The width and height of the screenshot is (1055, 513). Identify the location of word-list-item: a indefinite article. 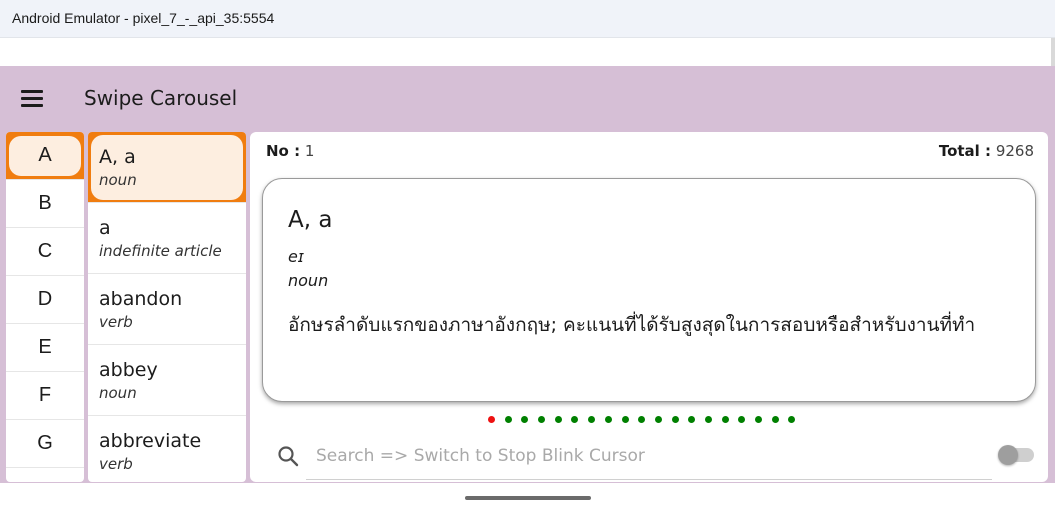
(167, 238).